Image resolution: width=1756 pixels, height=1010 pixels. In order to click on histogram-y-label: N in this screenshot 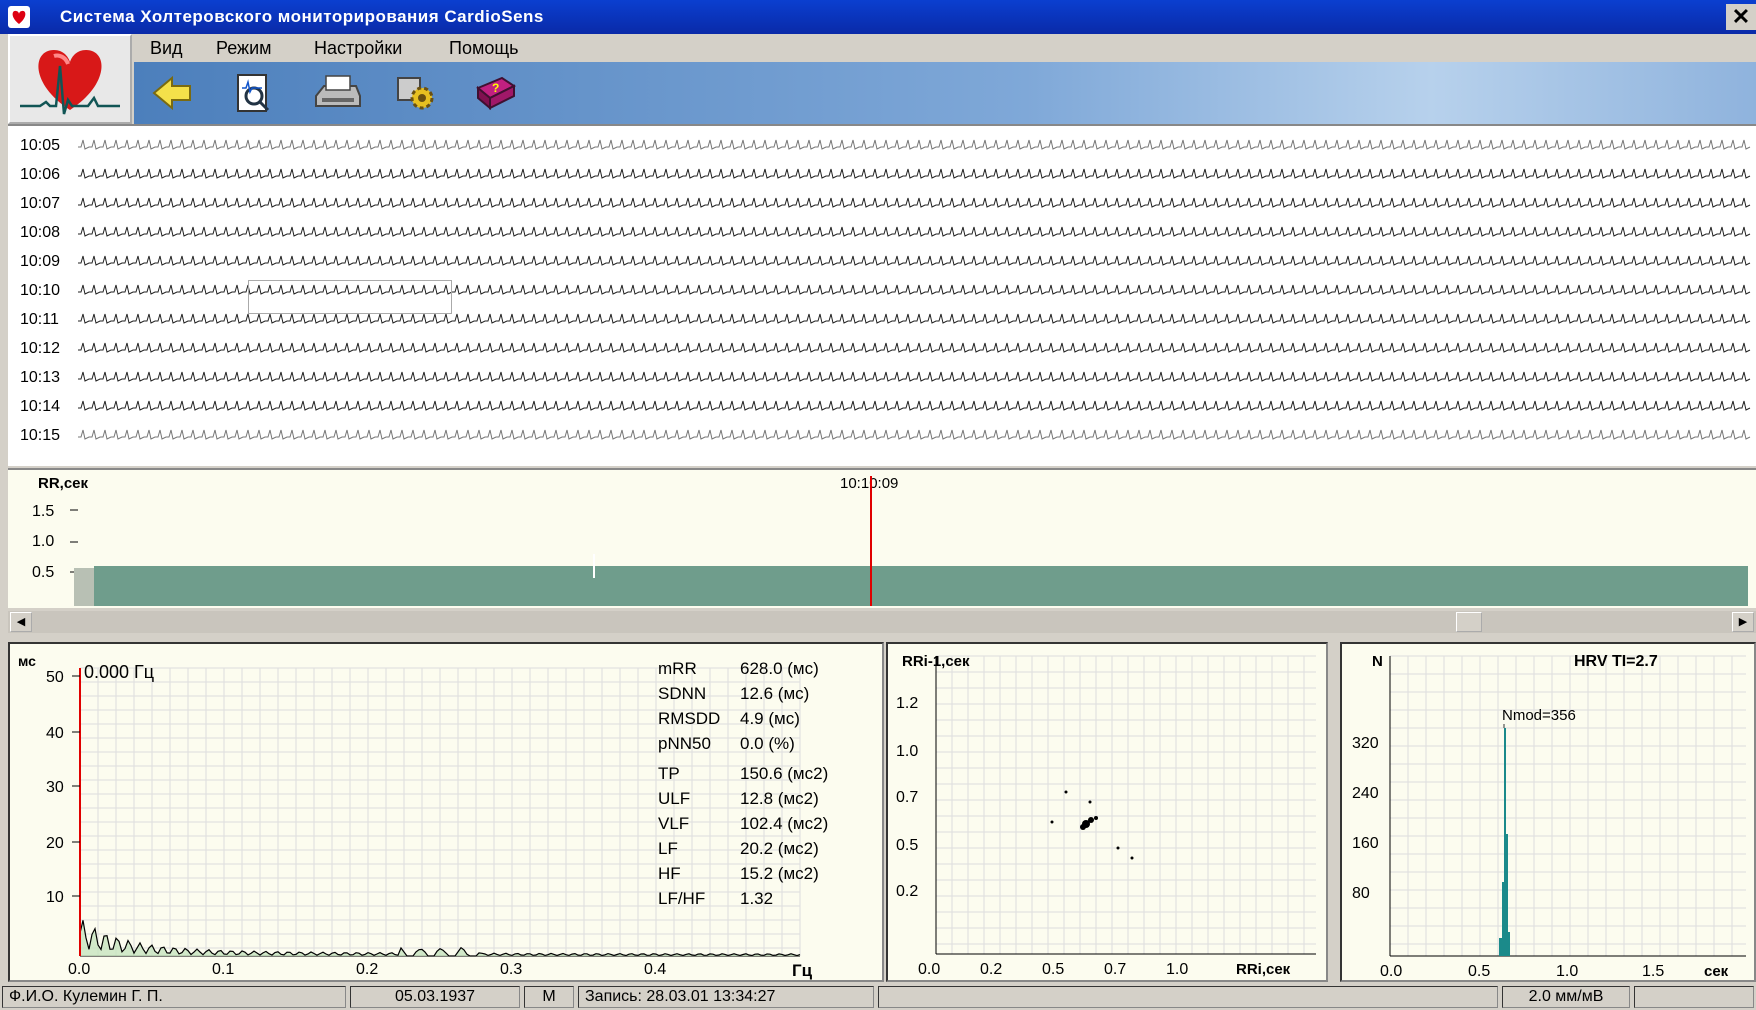, I will do `click(1377, 661)`.